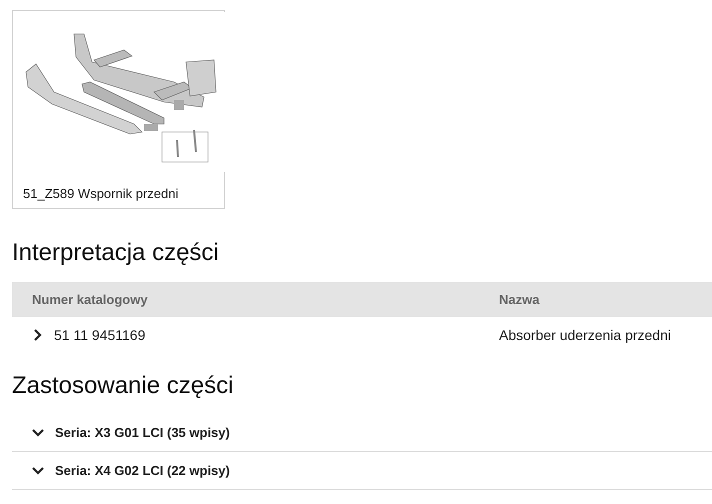 The image size is (712, 504). I want to click on column-header: Nazwa, so click(519, 299).